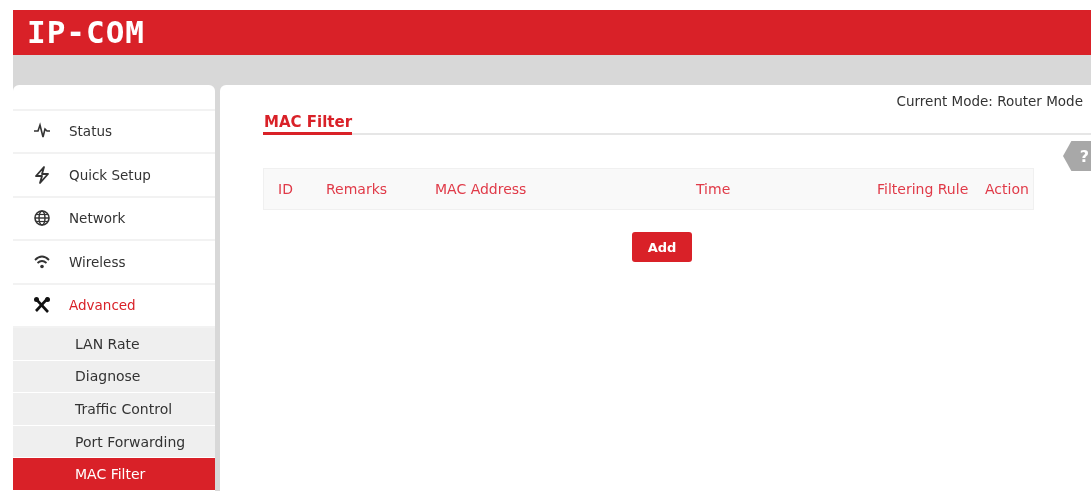 Image resolution: width=1091 pixels, height=491 pixels. I want to click on submenu-item: LAN Rate, so click(114, 344).